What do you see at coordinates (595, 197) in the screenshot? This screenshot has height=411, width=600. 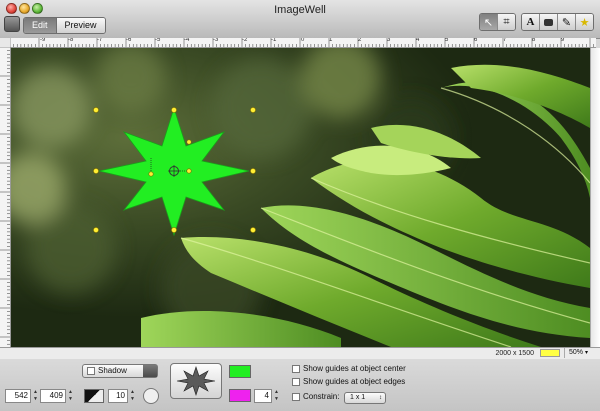 I see `vertical-scrollbar` at bounding box center [595, 197].